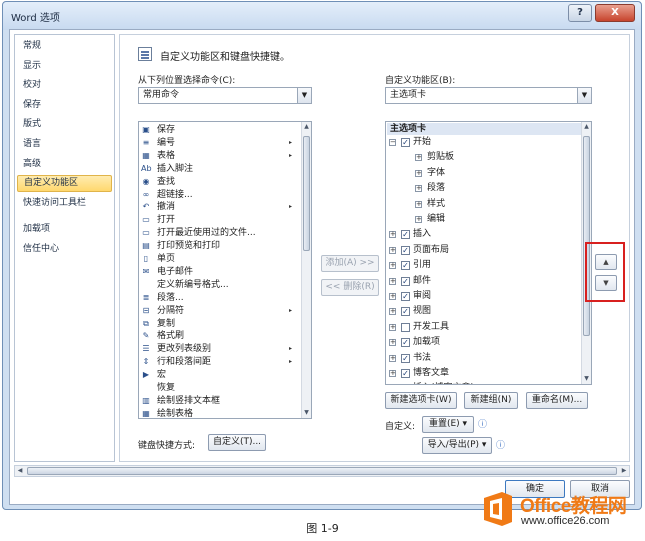 This screenshot has height=541, width=645. I want to click on command-item: ▣ 保存, so click(218, 130).